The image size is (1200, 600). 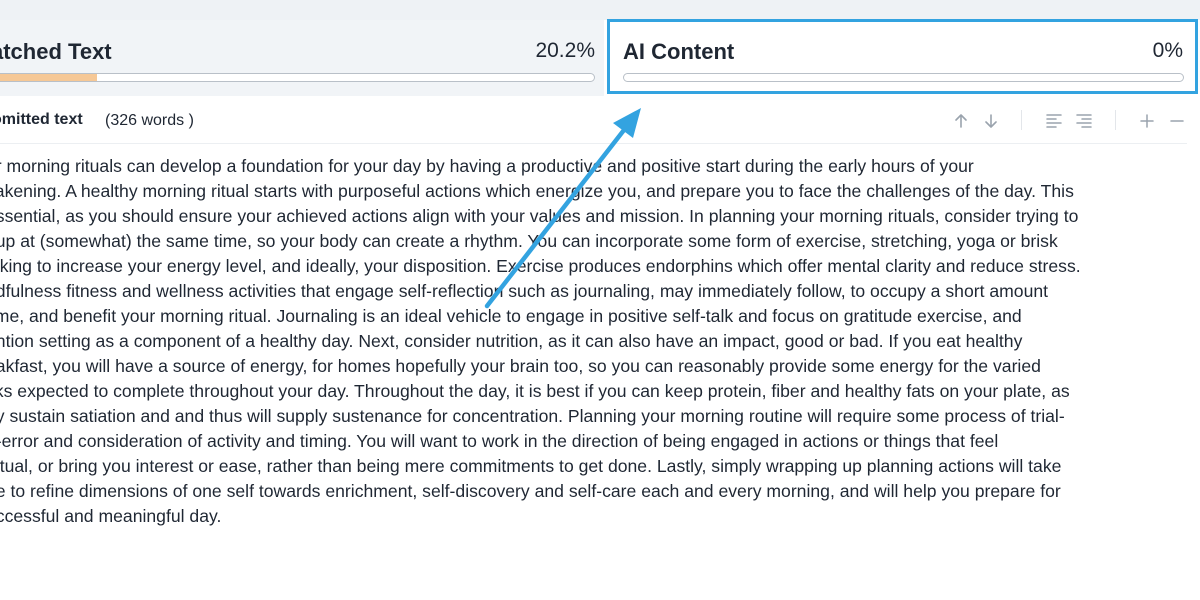 What do you see at coordinates (600, 120) in the screenshot?
I see `submitted-text-toolbar: omitted text (326 words )` at bounding box center [600, 120].